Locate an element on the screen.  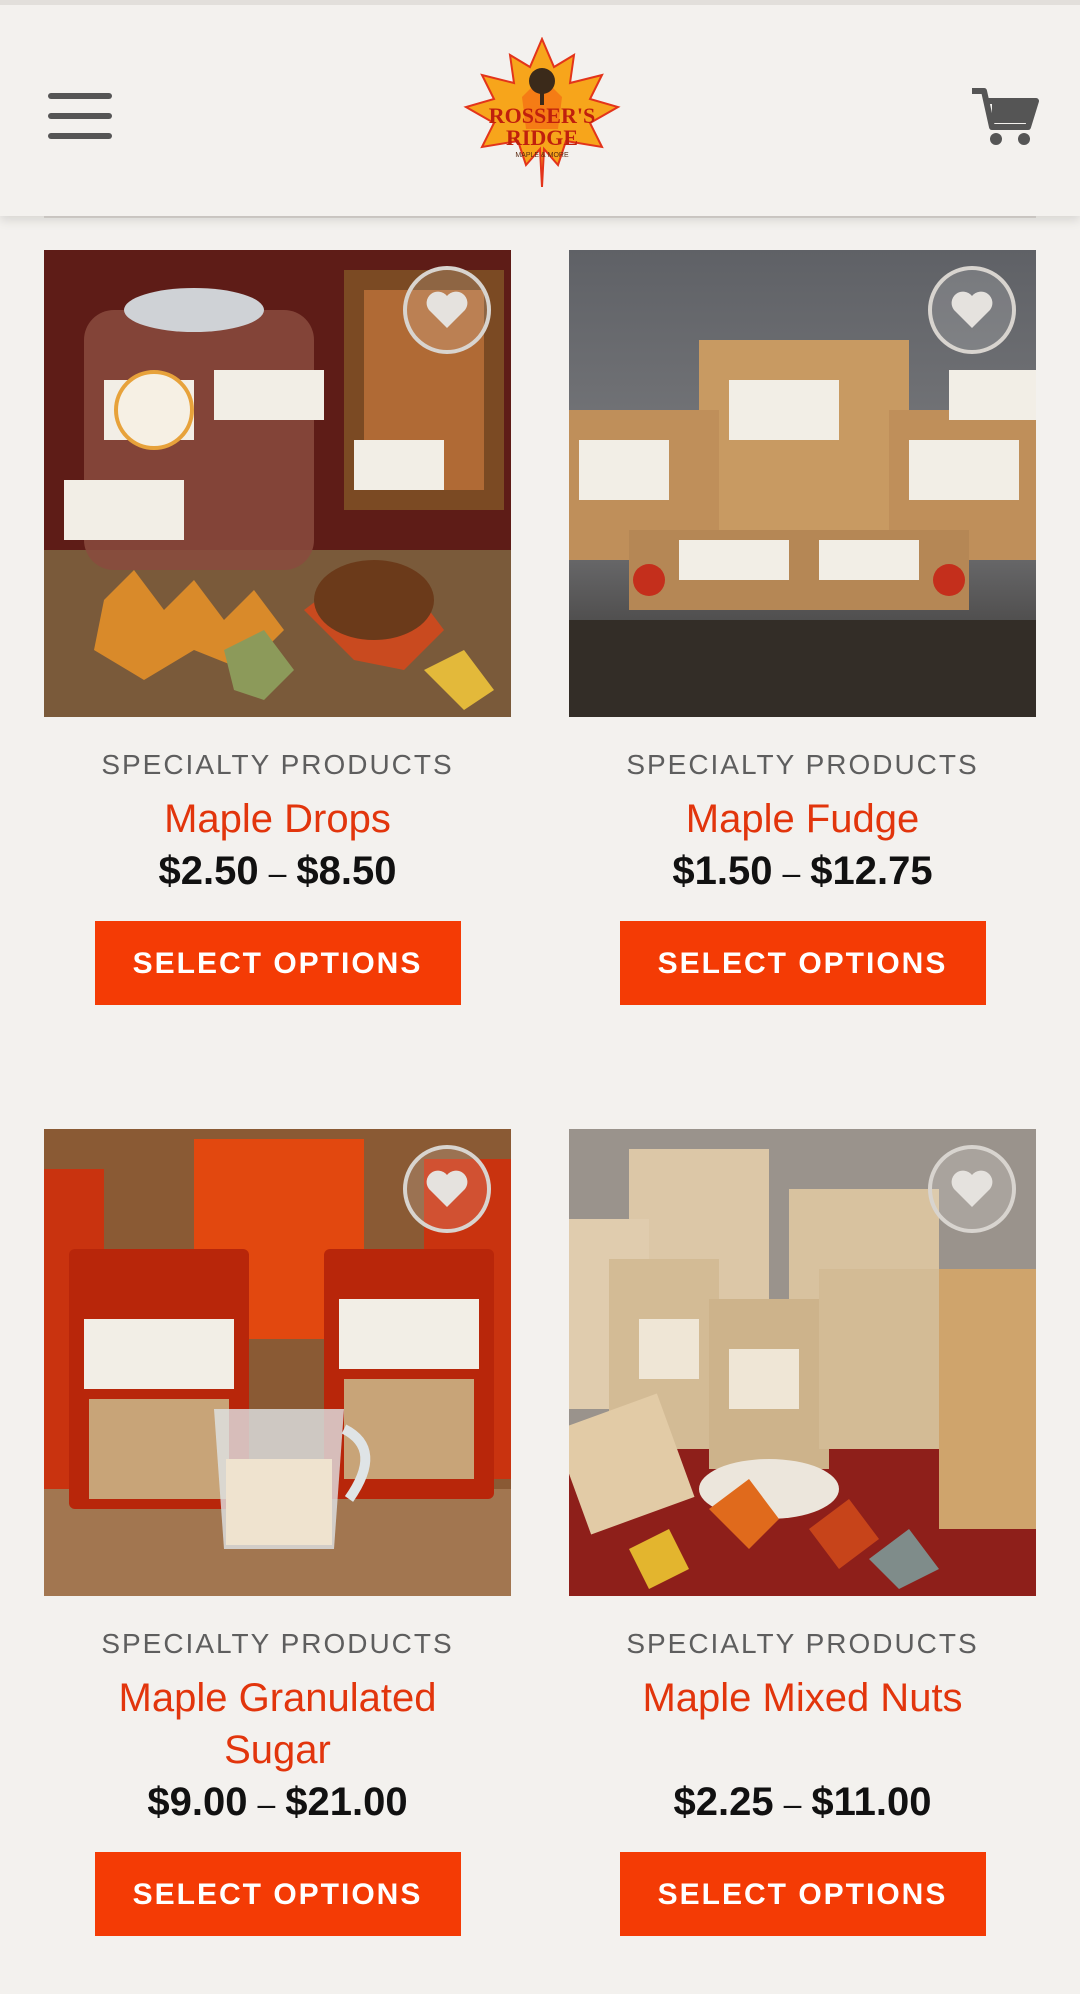
site-header: ROSSER'S RIDGE MAPLE & MORE is located at coordinates (540, 108).